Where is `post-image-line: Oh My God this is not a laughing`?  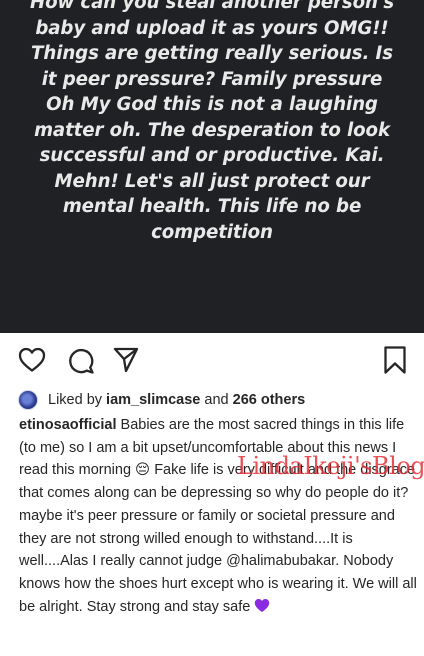
post-image-line: Oh My God this is not a laughing is located at coordinates (212, 104).